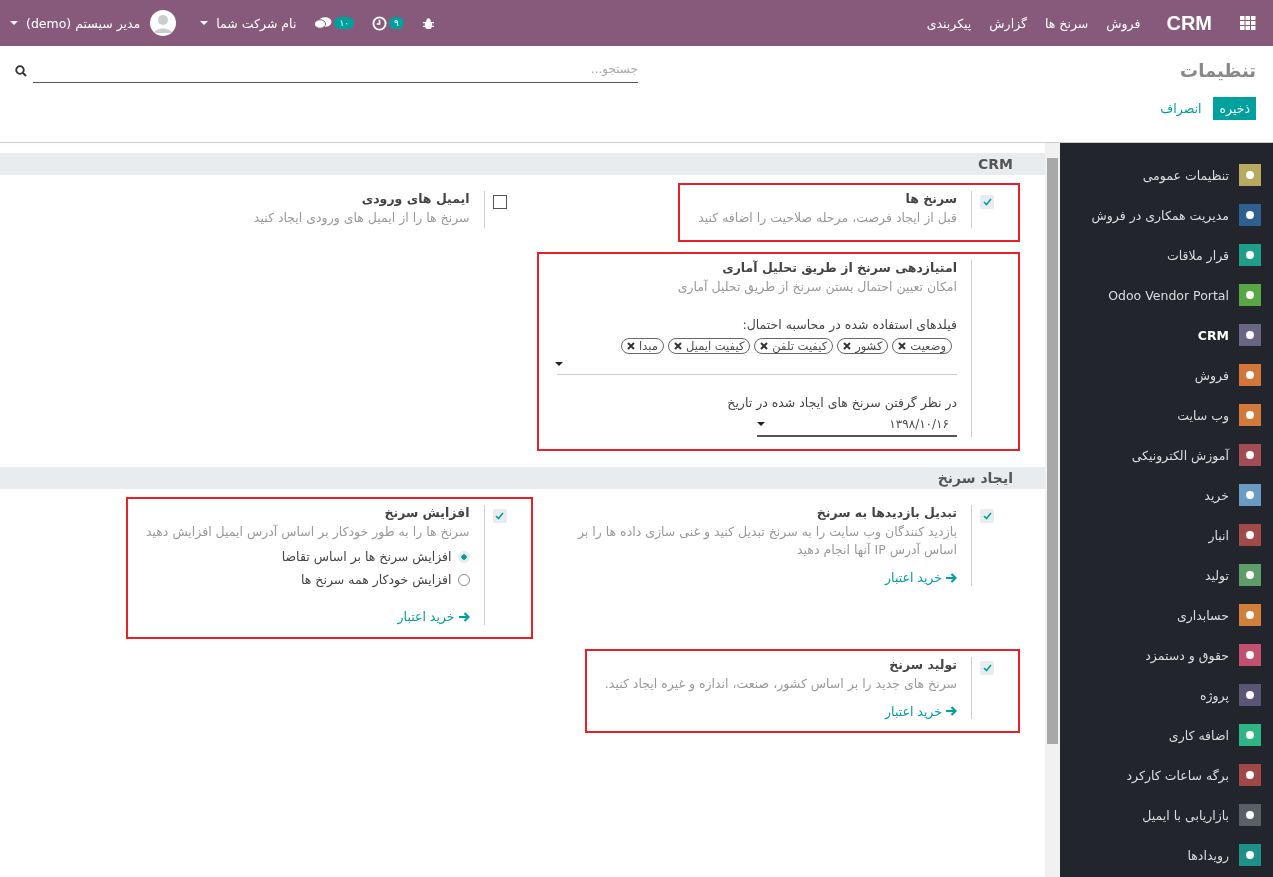 The height and width of the screenshot is (877, 1273). Describe the element at coordinates (1248, 23) in the screenshot. I see `apps-grid-icon` at that location.